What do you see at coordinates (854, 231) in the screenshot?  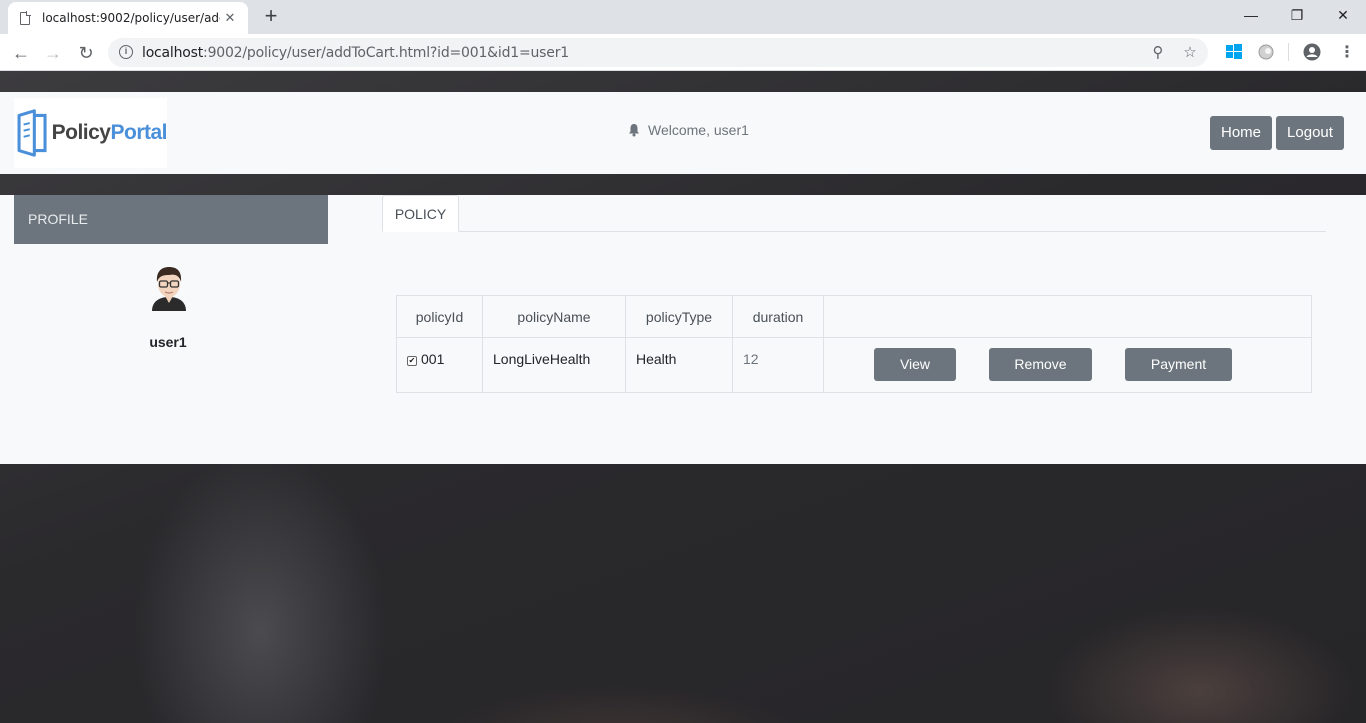 I see `tabs-divider` at bounding box center [854, 231].